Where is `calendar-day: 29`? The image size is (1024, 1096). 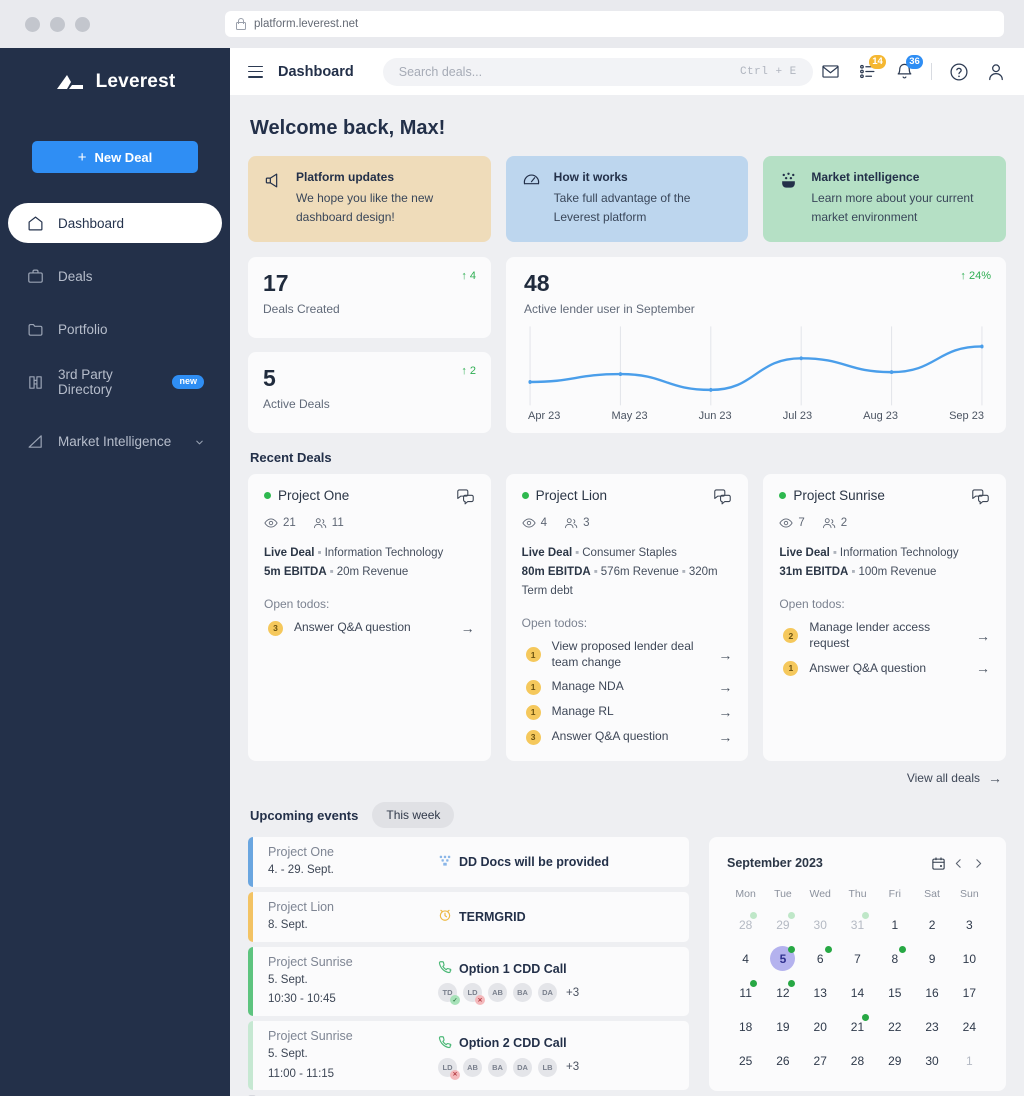
calendar-day: 29 is located at coordinates (894, 1060).